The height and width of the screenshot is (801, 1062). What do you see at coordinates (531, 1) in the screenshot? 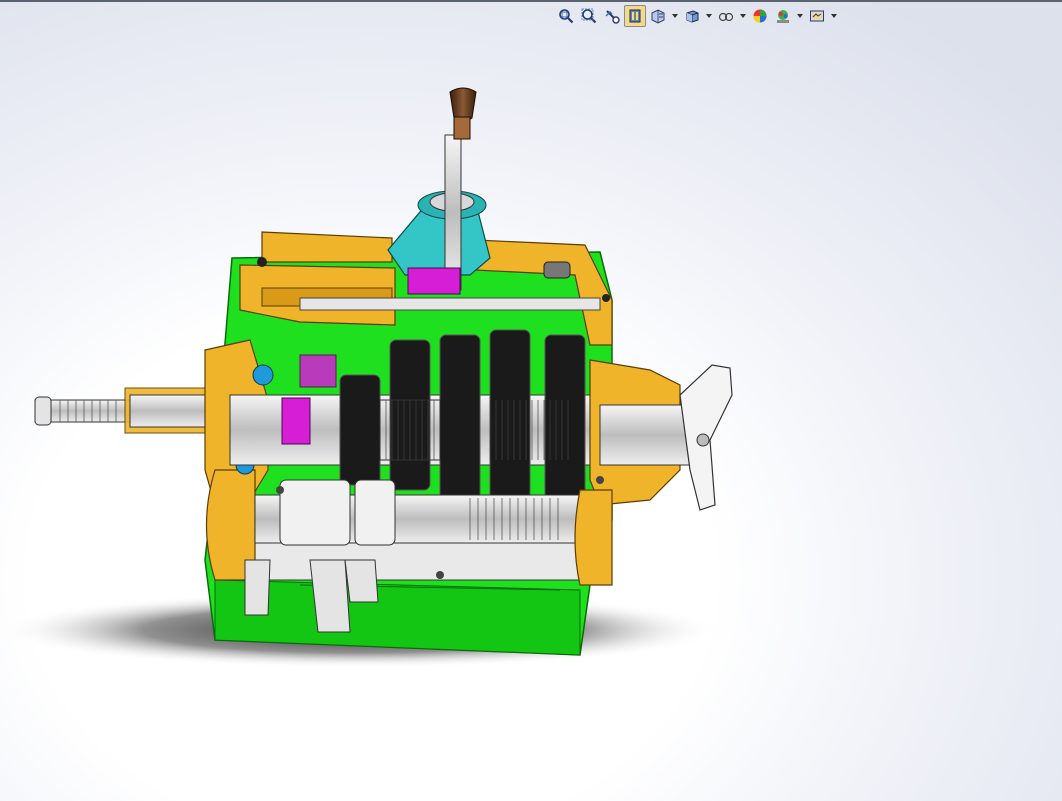
I see `window-top-border` at bounding box center [531, 1].